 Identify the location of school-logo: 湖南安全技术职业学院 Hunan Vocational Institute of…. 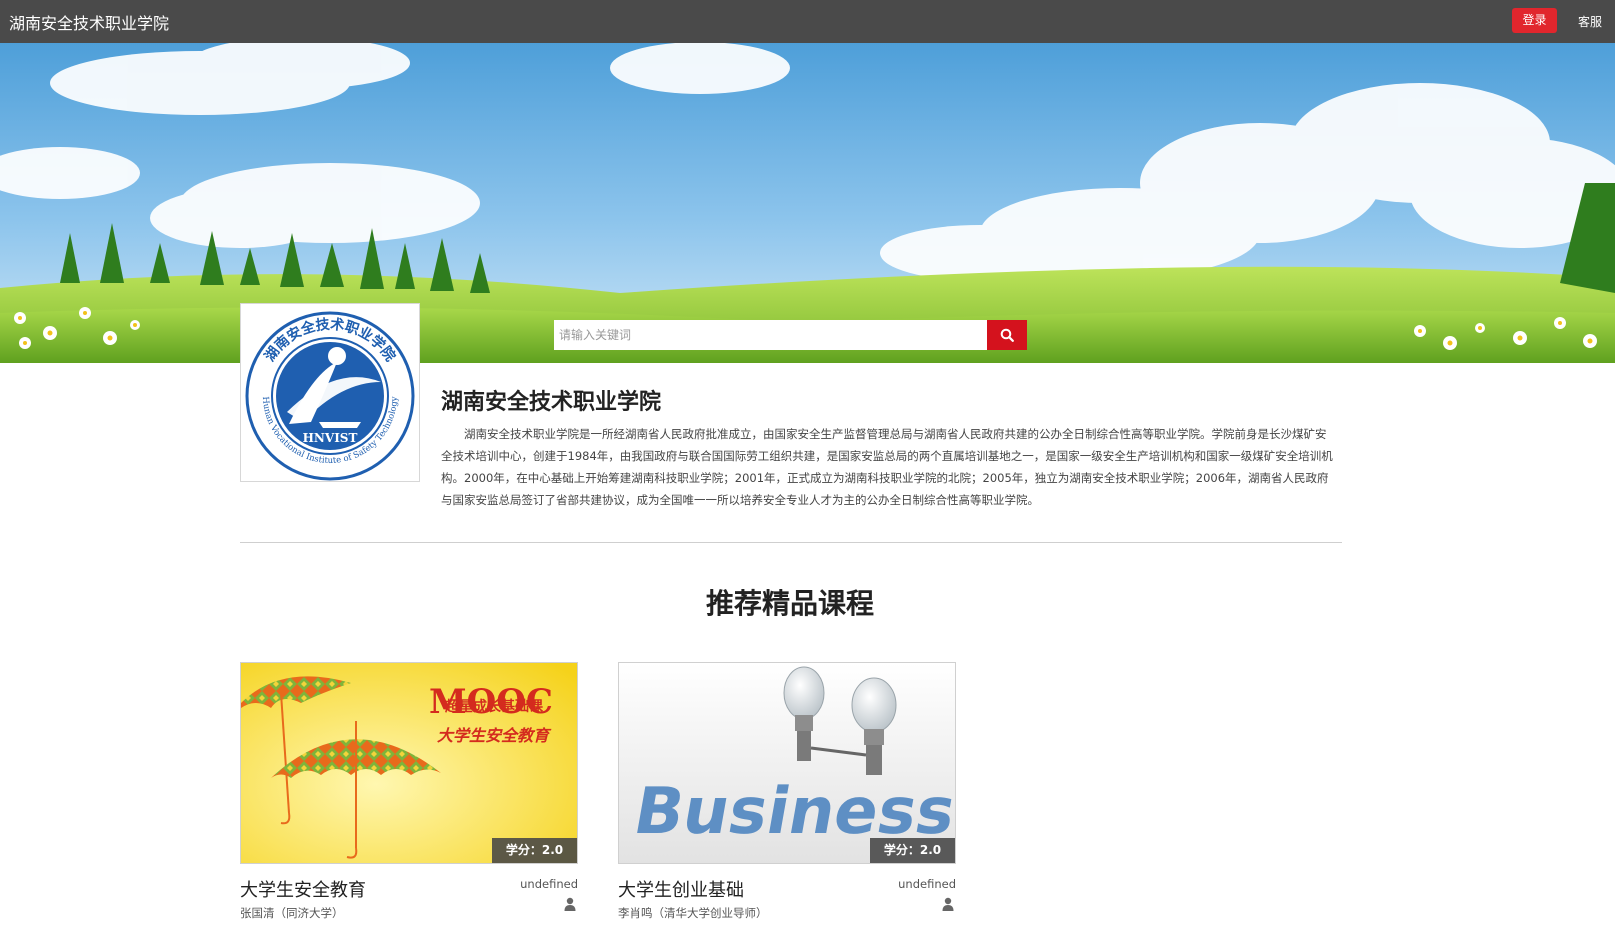
(330, 392).